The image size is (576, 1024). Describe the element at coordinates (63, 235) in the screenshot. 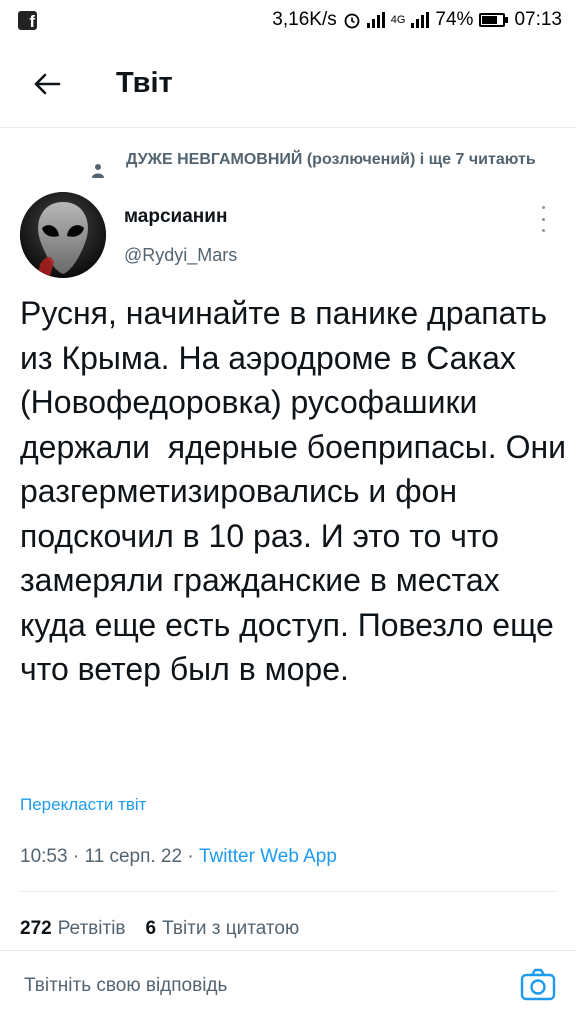

I see `avatar` at that location.